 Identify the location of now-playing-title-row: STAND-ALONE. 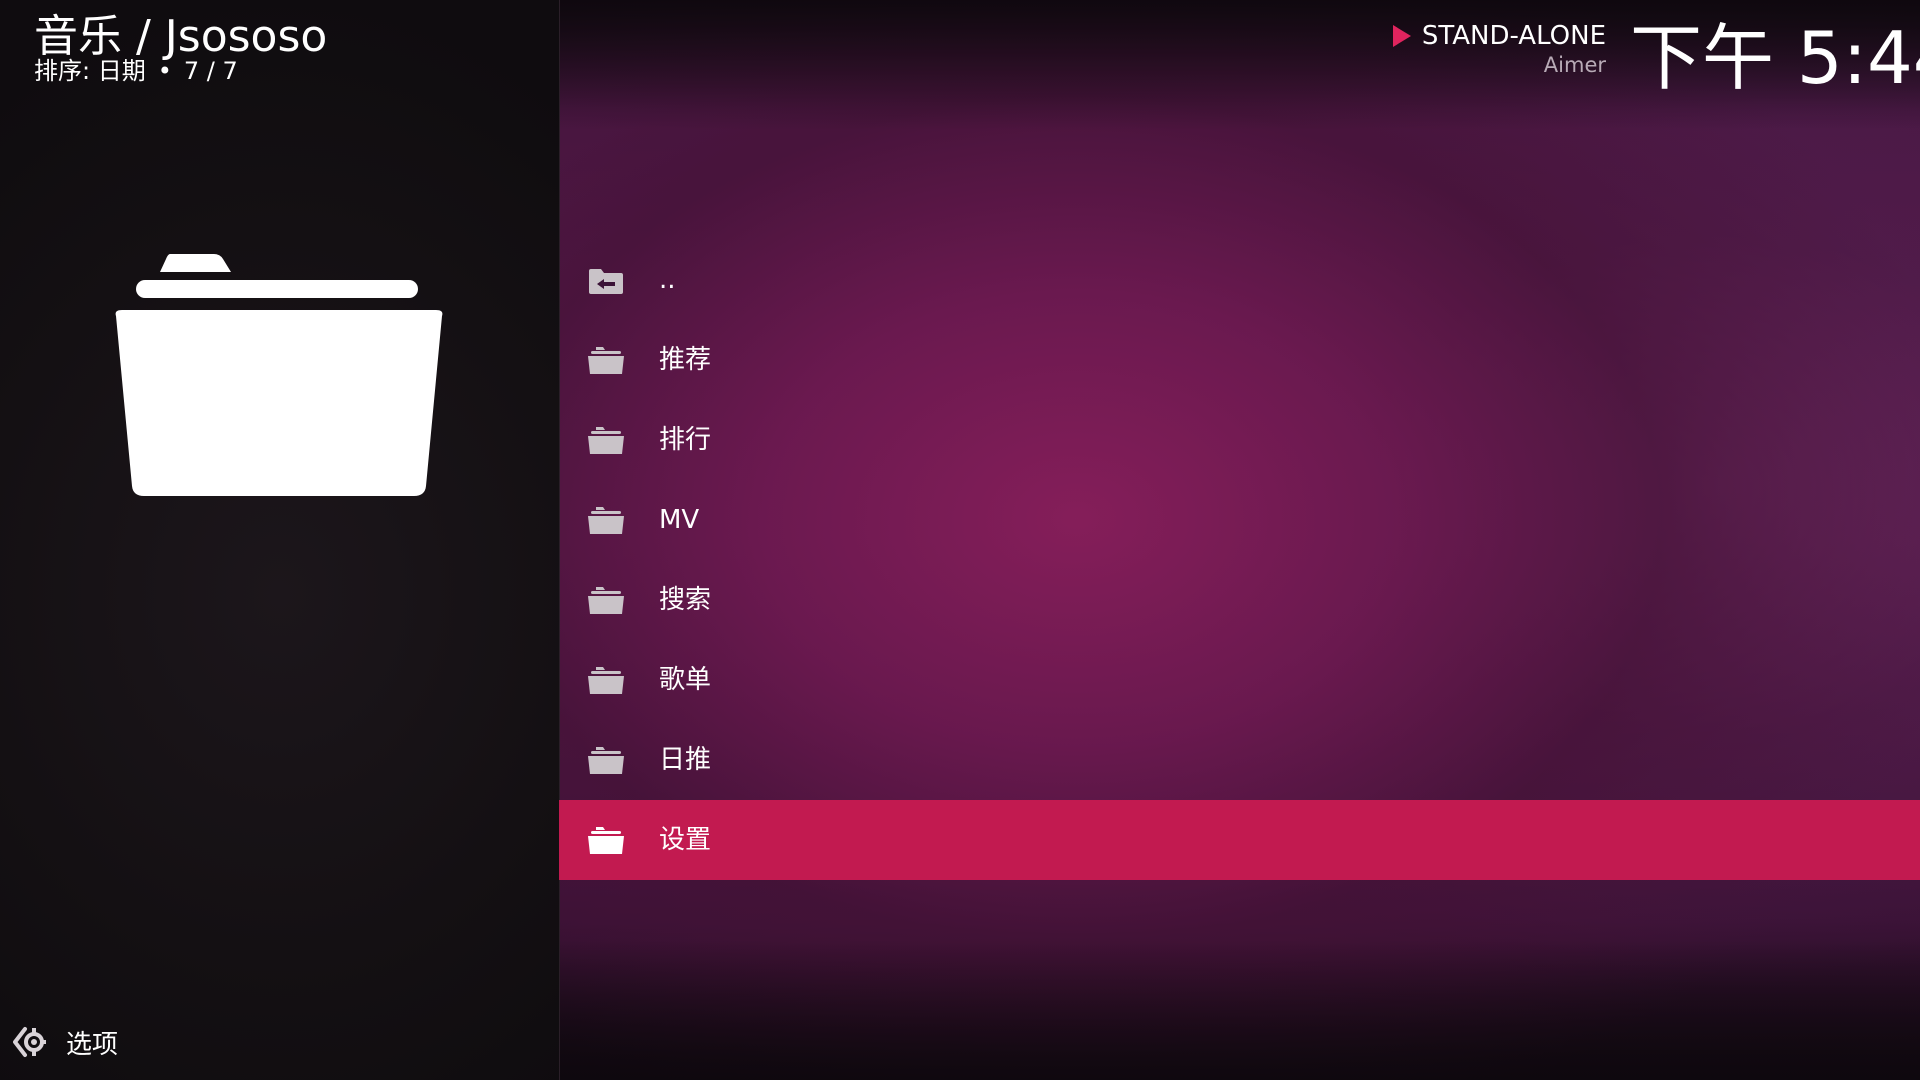
(1499, 36).